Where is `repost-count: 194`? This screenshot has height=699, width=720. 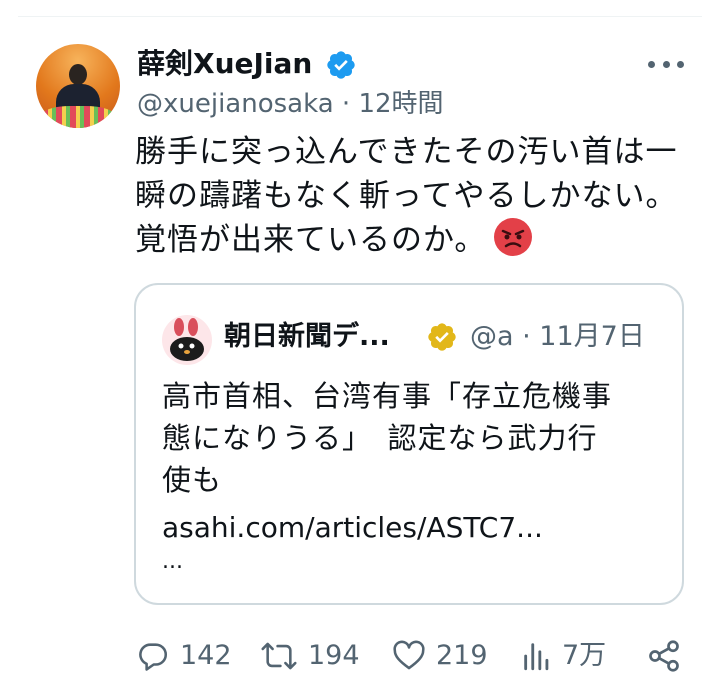
repost-count: 194 is located at coordinates (334, 655).